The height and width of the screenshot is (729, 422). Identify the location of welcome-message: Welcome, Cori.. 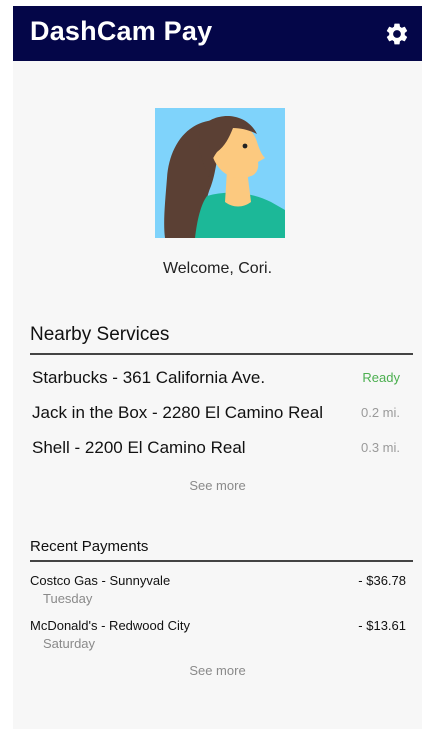
(217, 268).